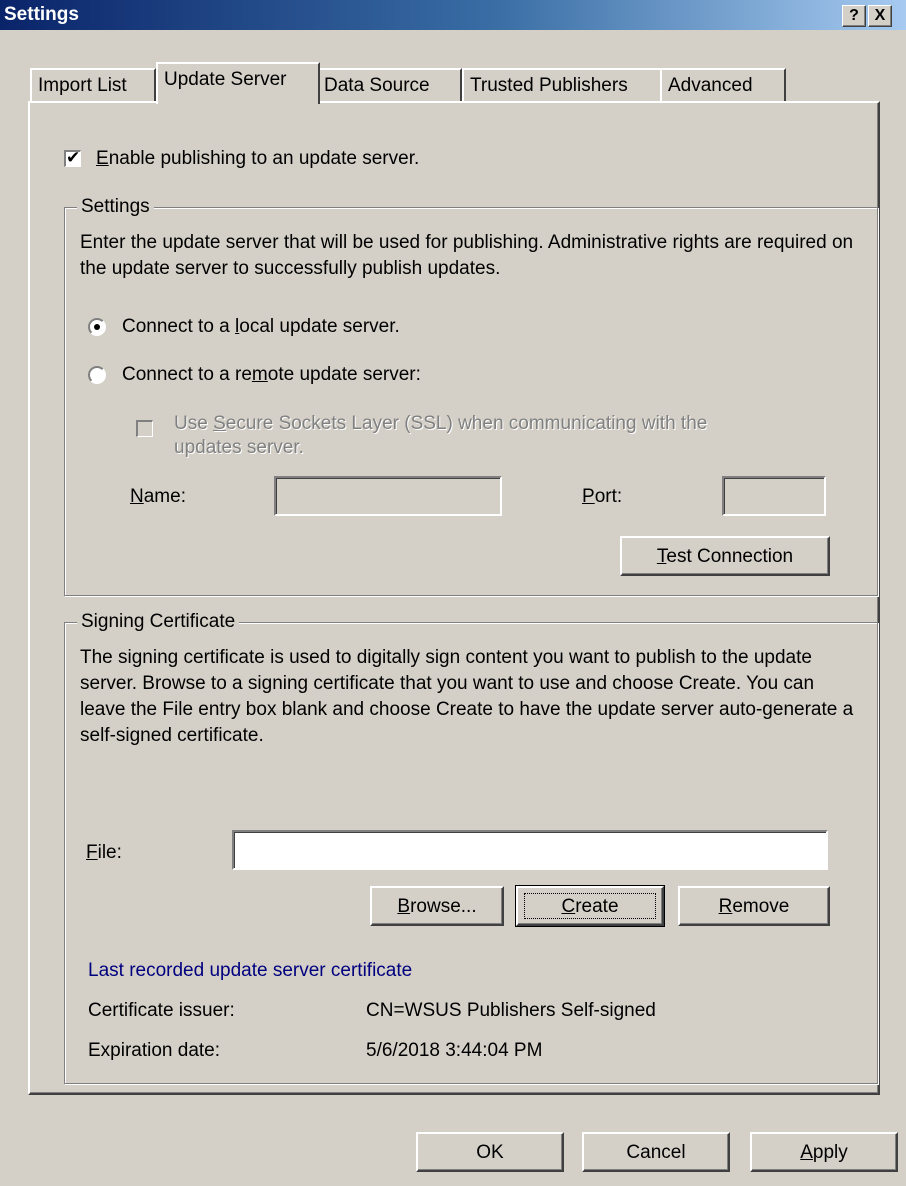 The width and height of the screenshot is (906, 1186). I want to click on help-icon: ?, so click(854, 15).